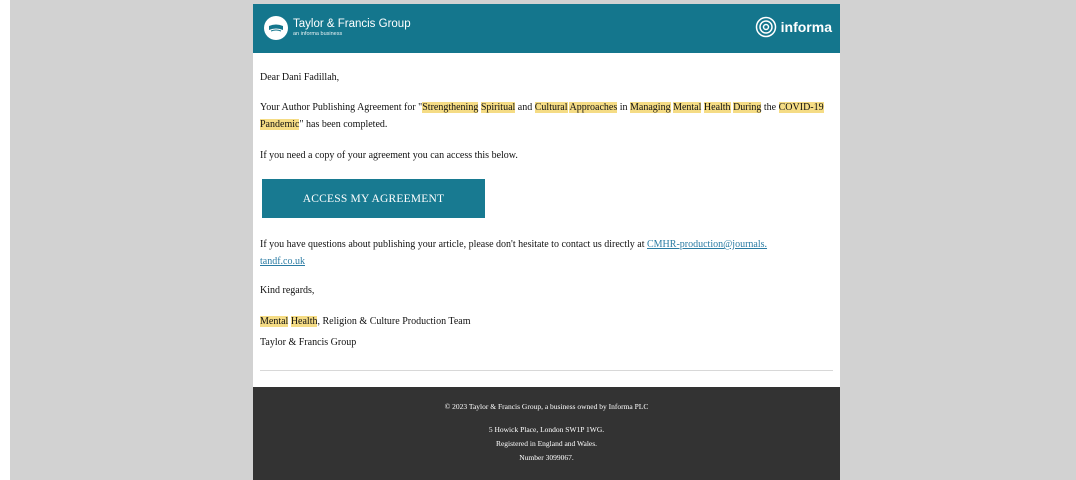 This screenshot has height=480, width=1076. What do you see at coordinates (801, 107) in the screenshot?
I see `title-highlight-word: COVID-19` at bounding box center [801, 107].